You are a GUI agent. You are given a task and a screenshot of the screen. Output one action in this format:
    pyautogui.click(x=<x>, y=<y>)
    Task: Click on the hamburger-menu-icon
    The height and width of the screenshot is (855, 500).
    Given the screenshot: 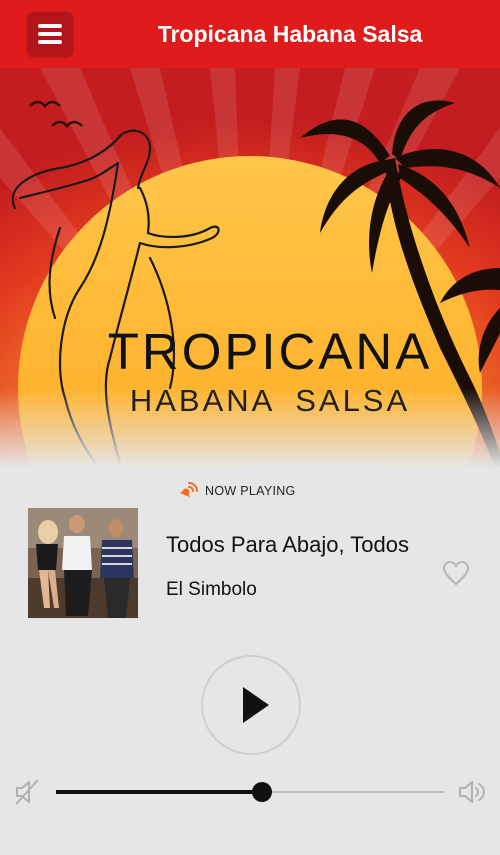 What is the action you would take?
    pyautogui.click(x=50, y=34)
    